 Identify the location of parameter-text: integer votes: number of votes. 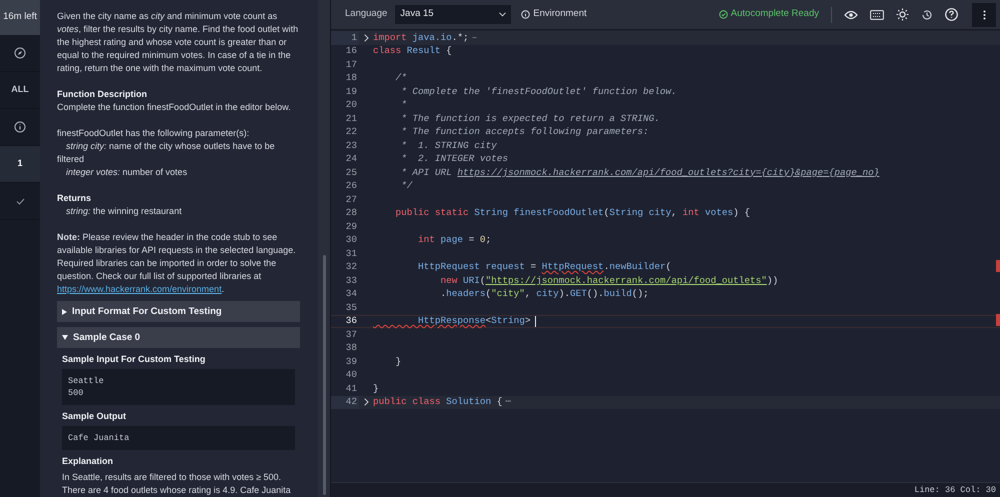
(126, 172).